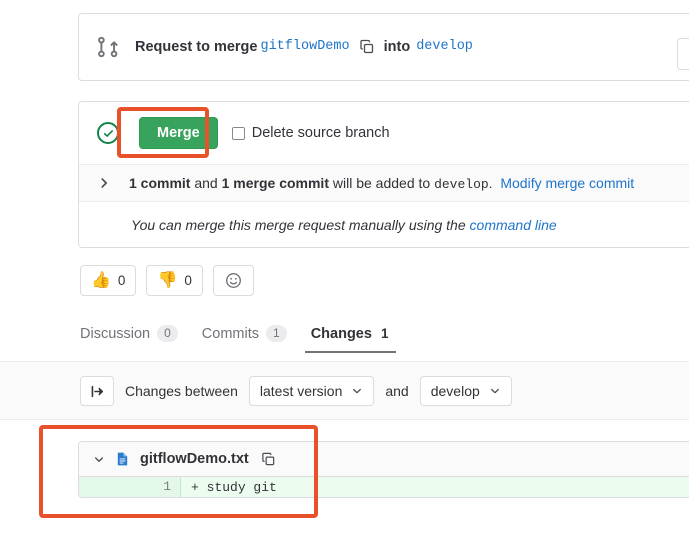 This screenshot has width=689, height=539. Describe the element at coordinates (188, 280) in the screenshot. I see `thumbsdown-count: 0` at that location.